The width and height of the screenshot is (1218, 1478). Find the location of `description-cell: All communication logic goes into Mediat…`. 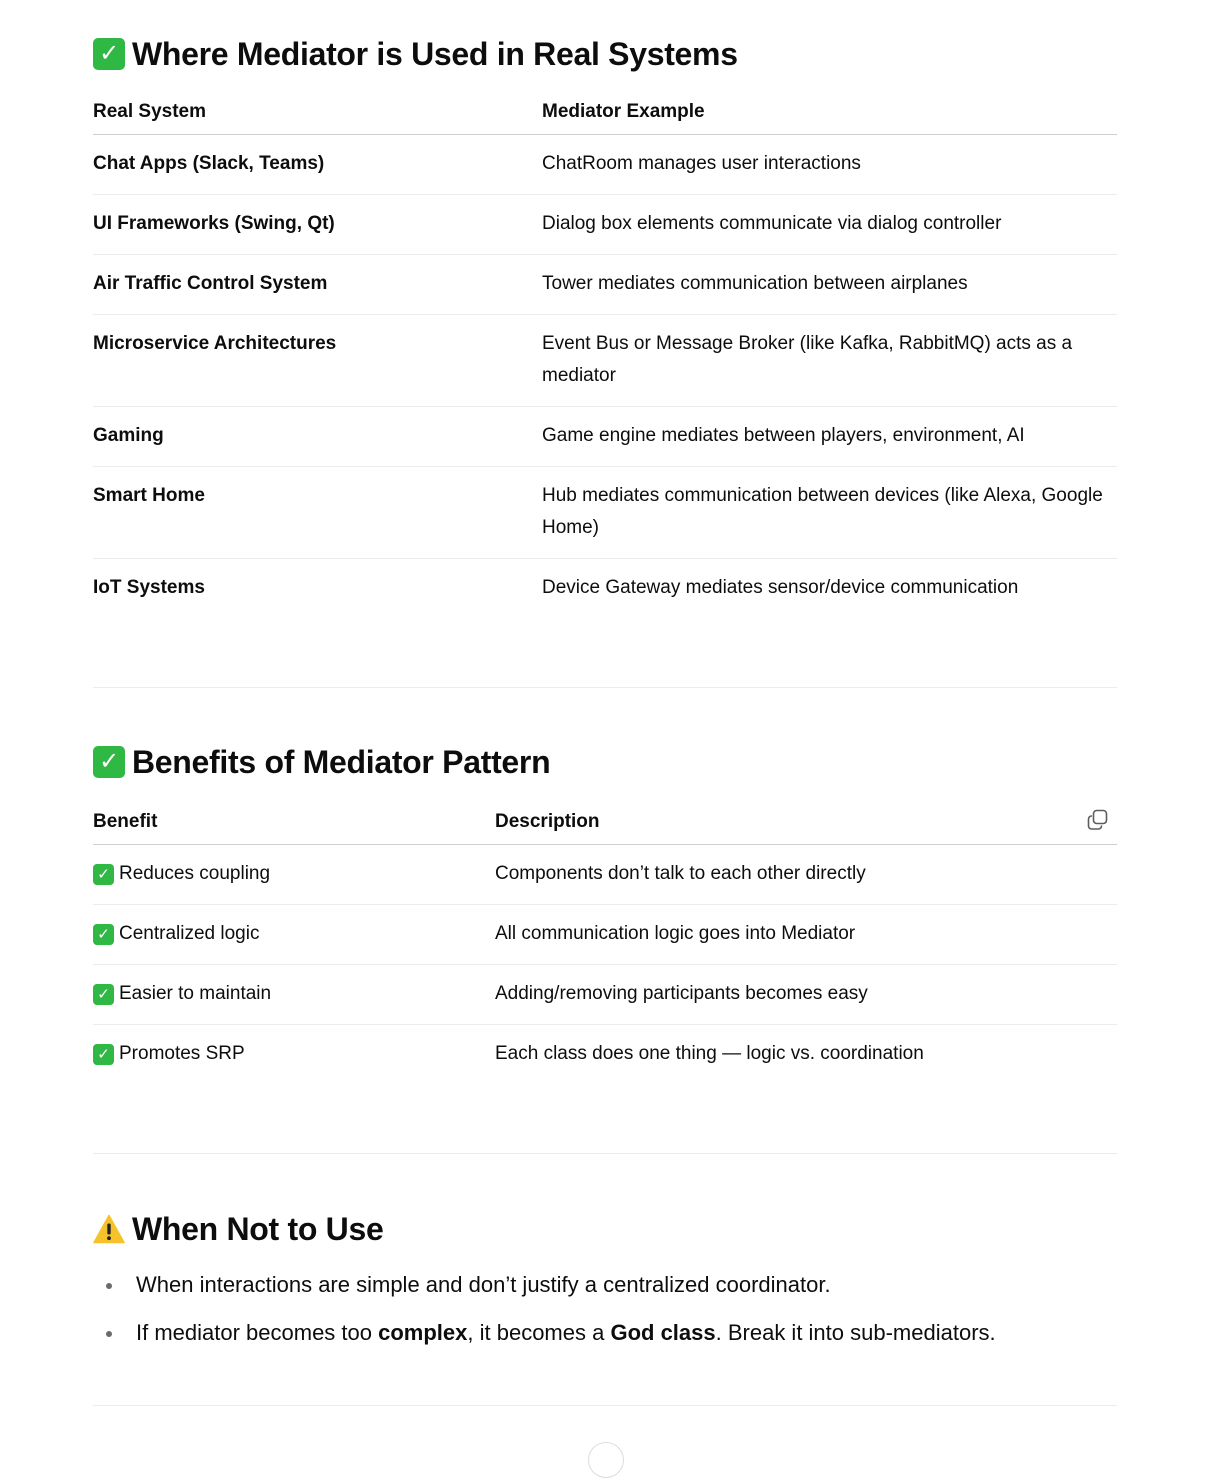

description-cell: All communication logic goes into Mediat… is located at coordinates (806, 934).